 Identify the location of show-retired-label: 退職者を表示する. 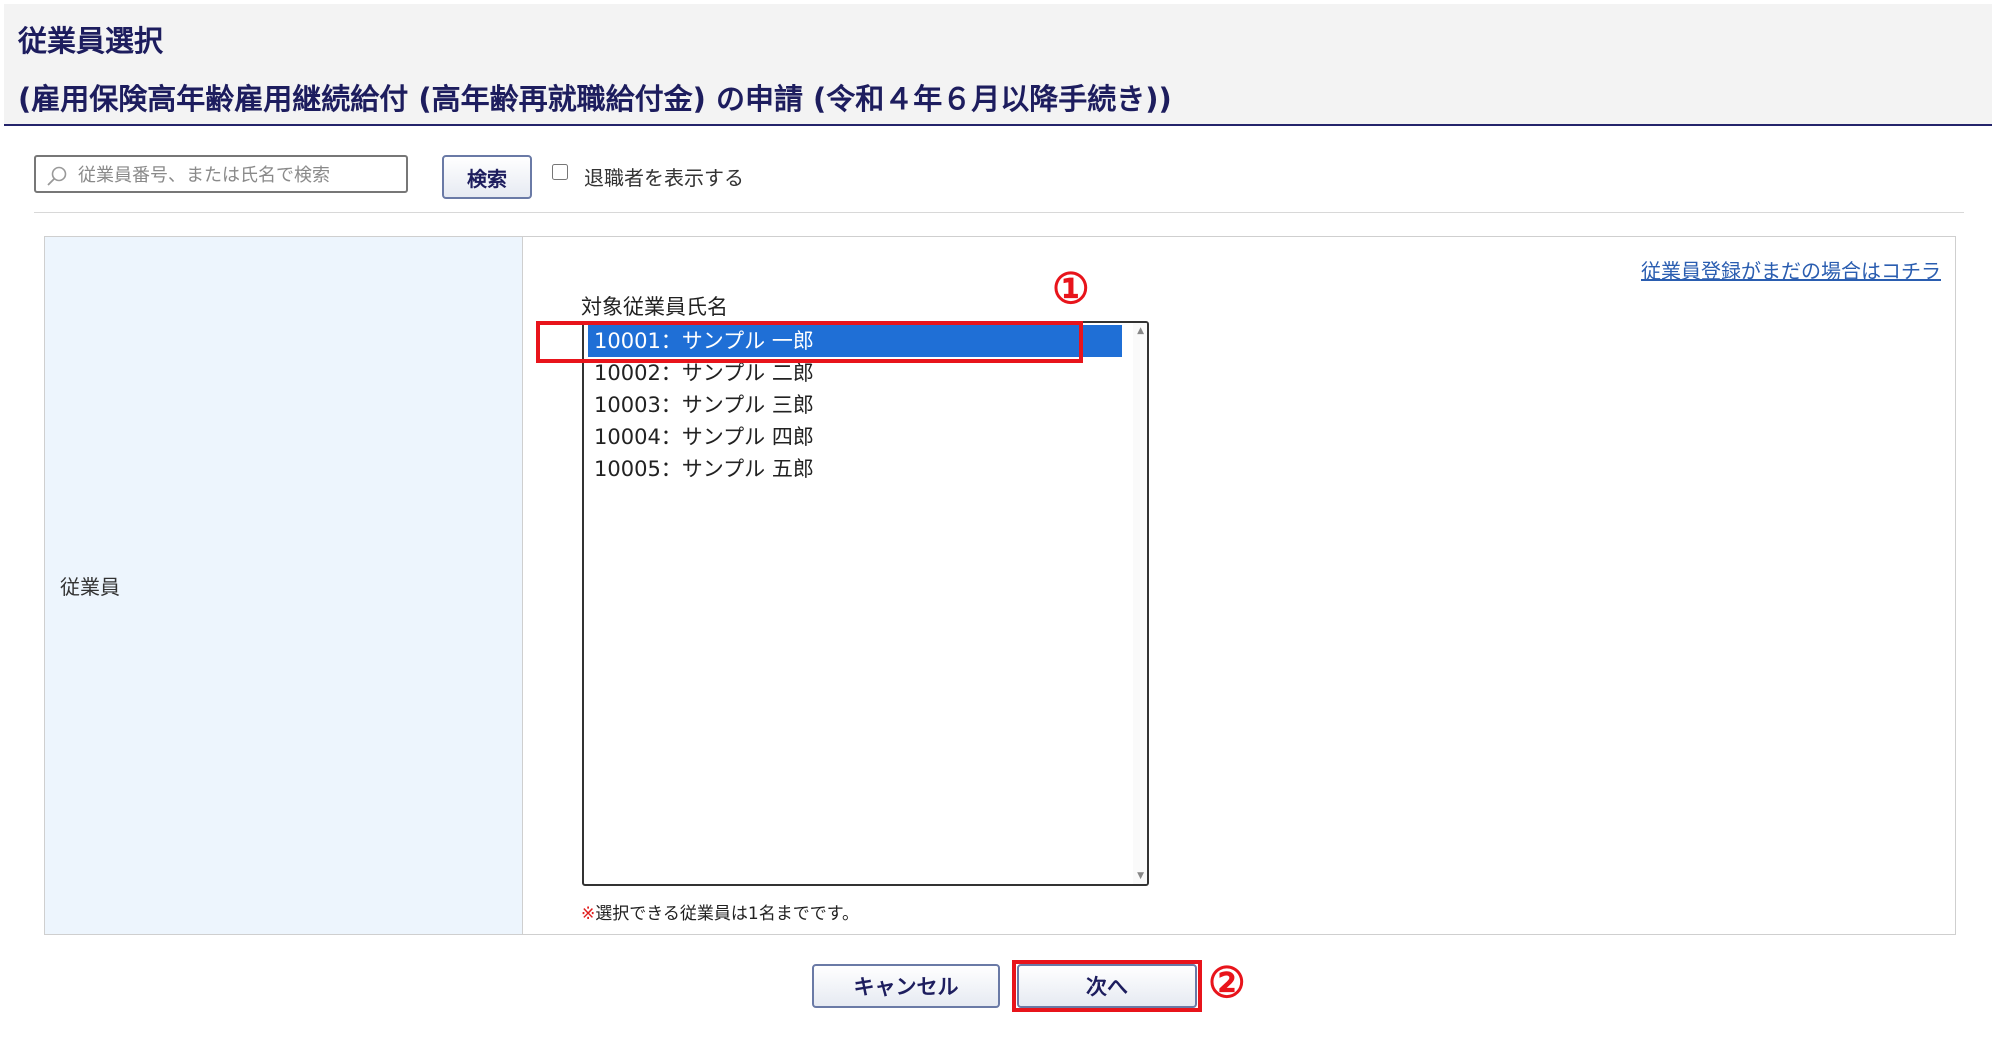
(664, 178).